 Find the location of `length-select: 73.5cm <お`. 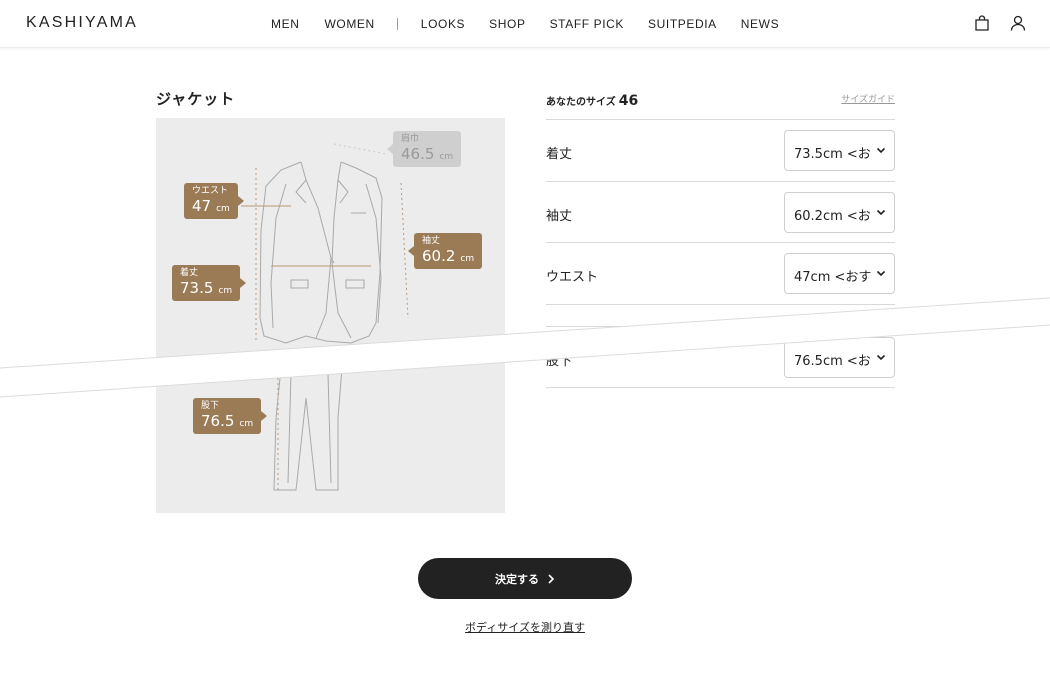

length-select: 73.5cm <お is located at coordinates (839, 150).